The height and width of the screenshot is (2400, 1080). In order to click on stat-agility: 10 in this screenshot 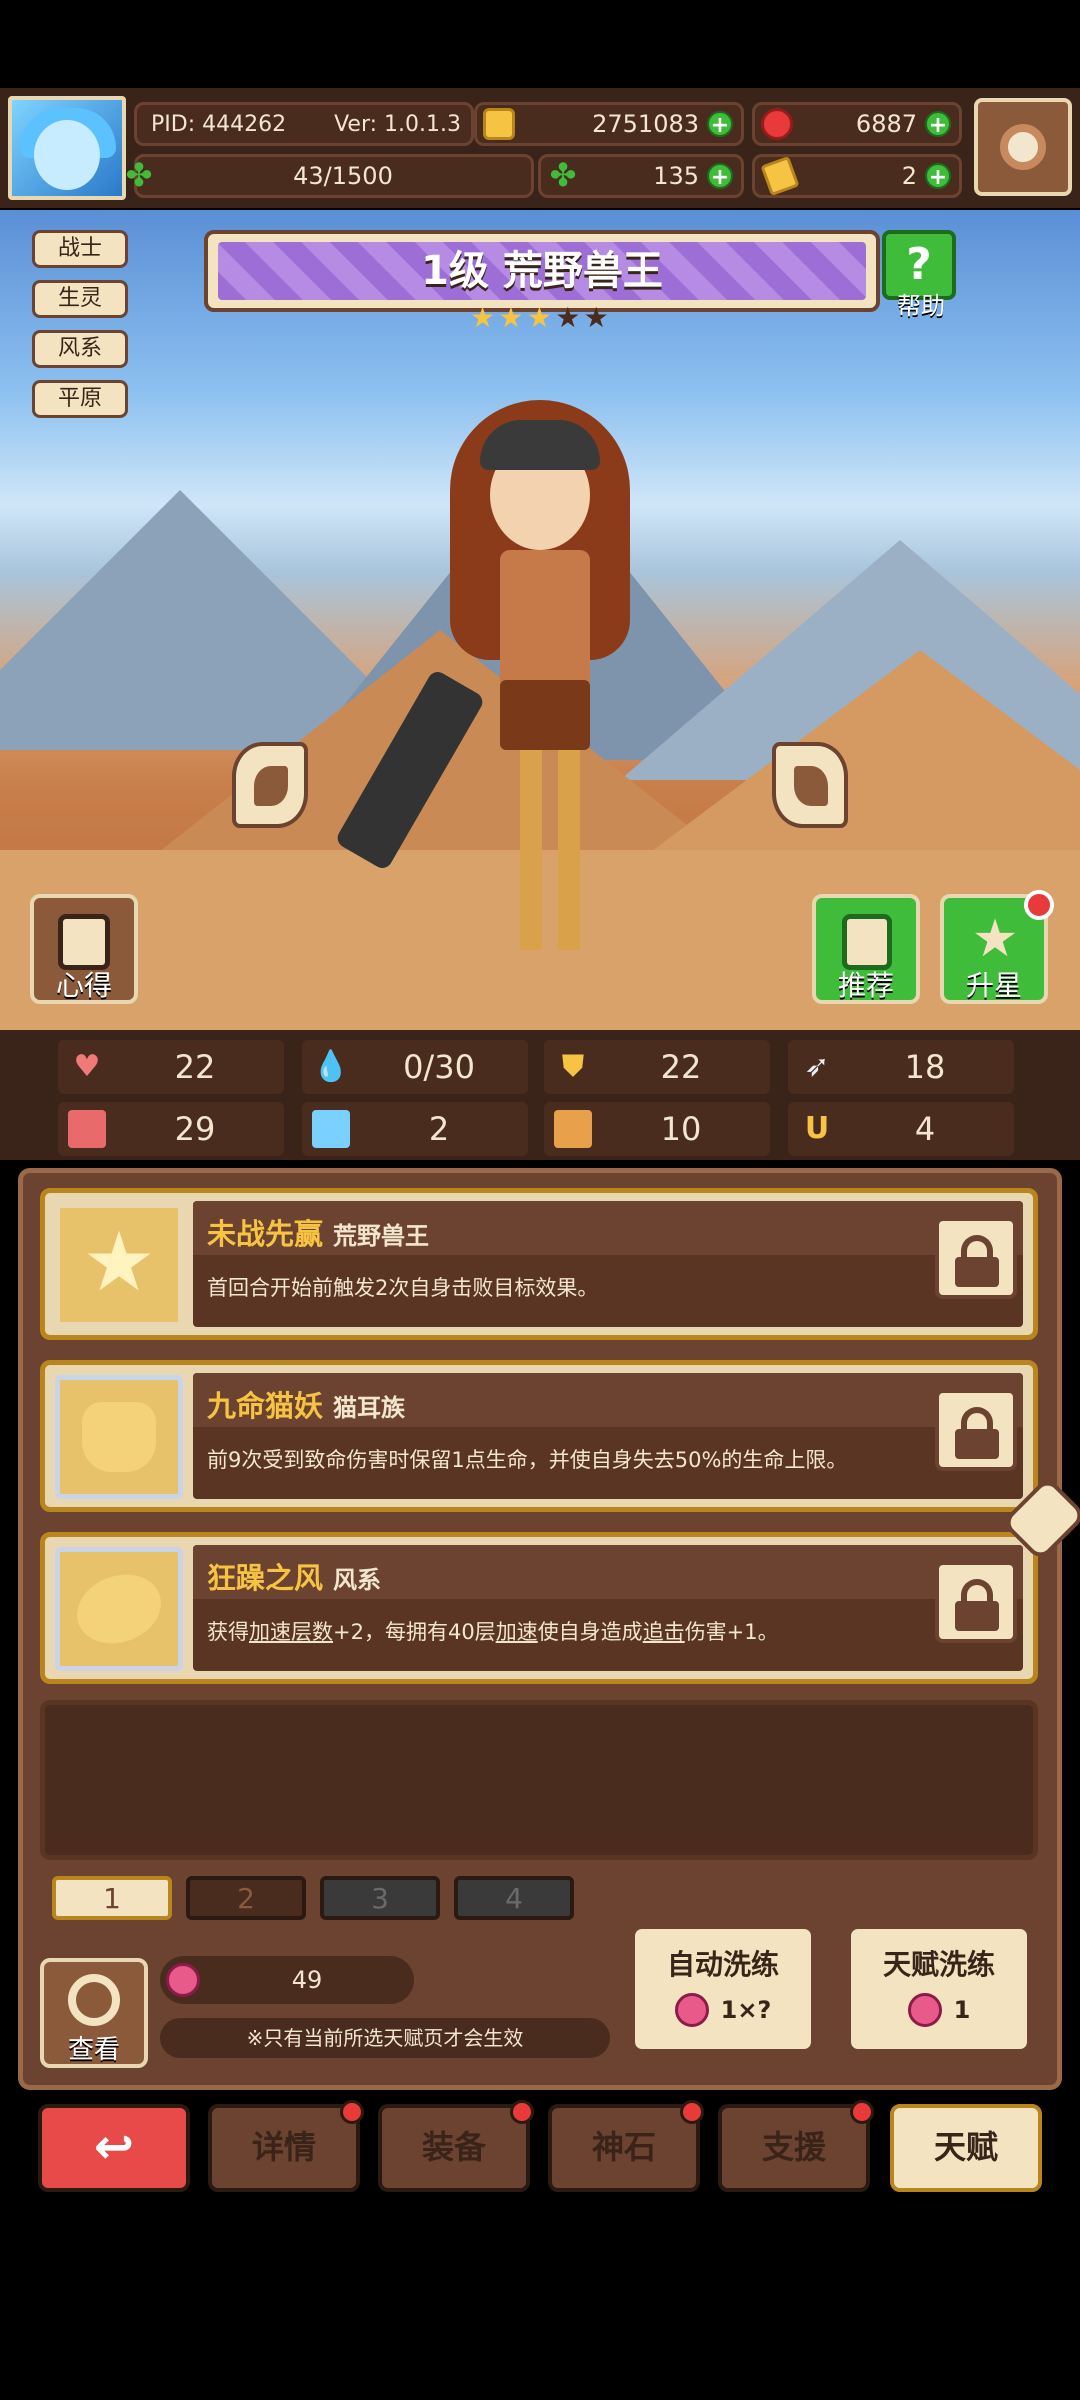, I will do `click(657, 1129)`.